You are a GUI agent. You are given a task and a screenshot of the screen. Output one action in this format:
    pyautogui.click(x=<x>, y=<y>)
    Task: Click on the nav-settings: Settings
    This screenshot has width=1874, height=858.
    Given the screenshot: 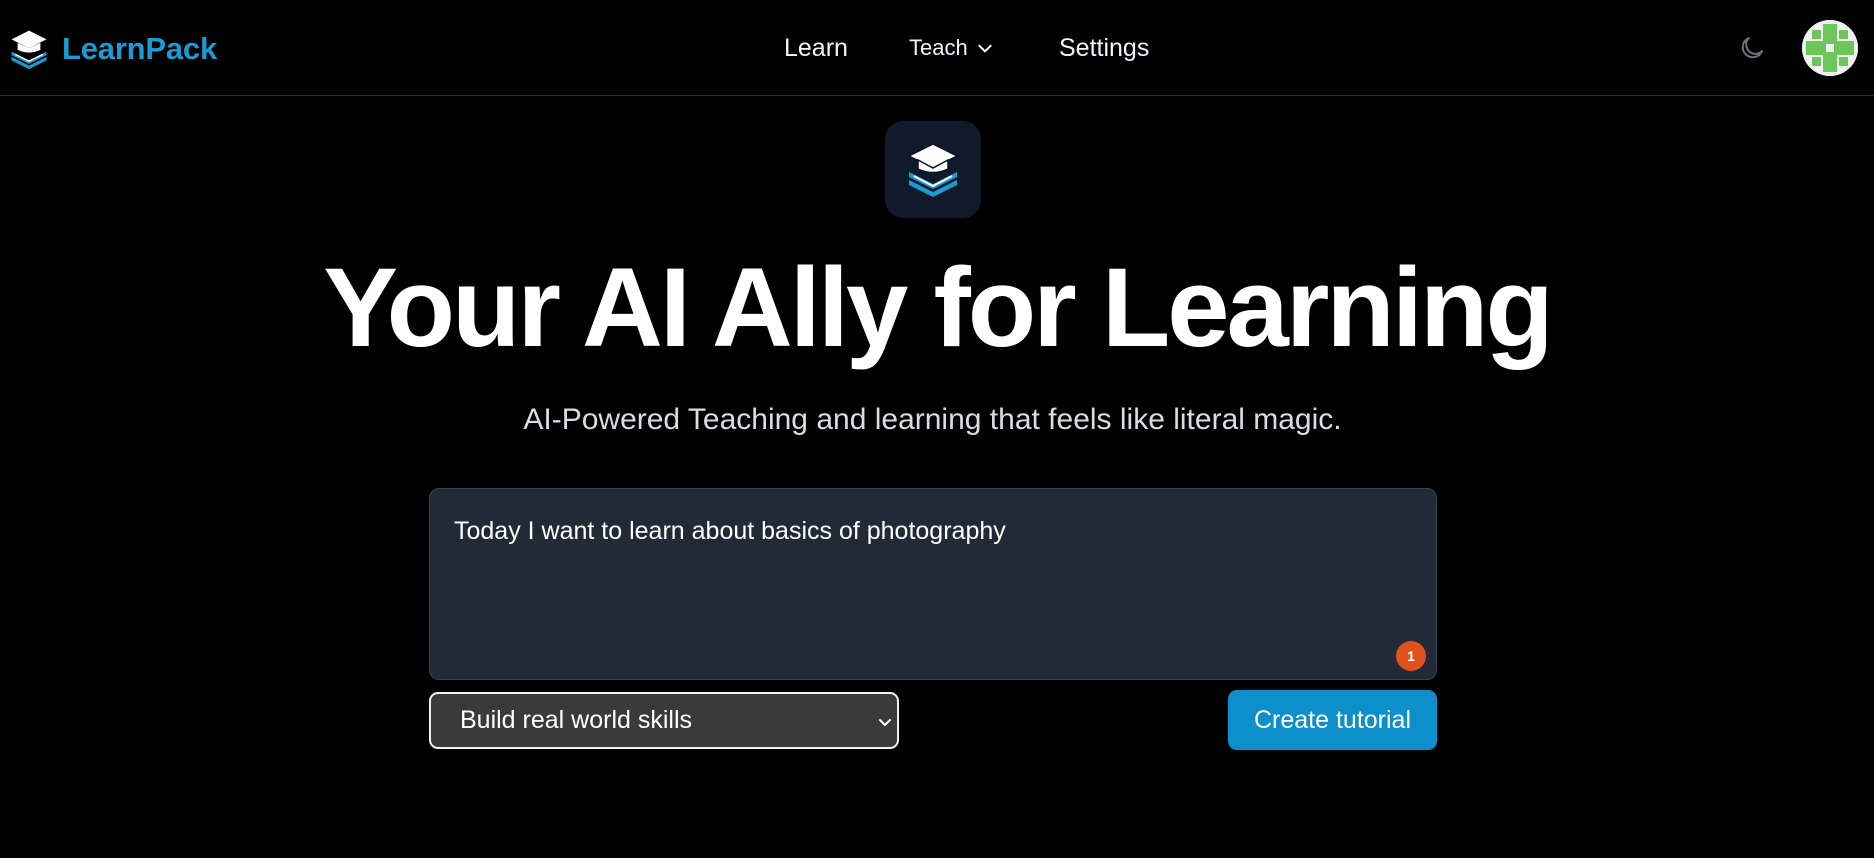 What is the action you would take?
    pyautogui.click(x=1104, y=48)
    